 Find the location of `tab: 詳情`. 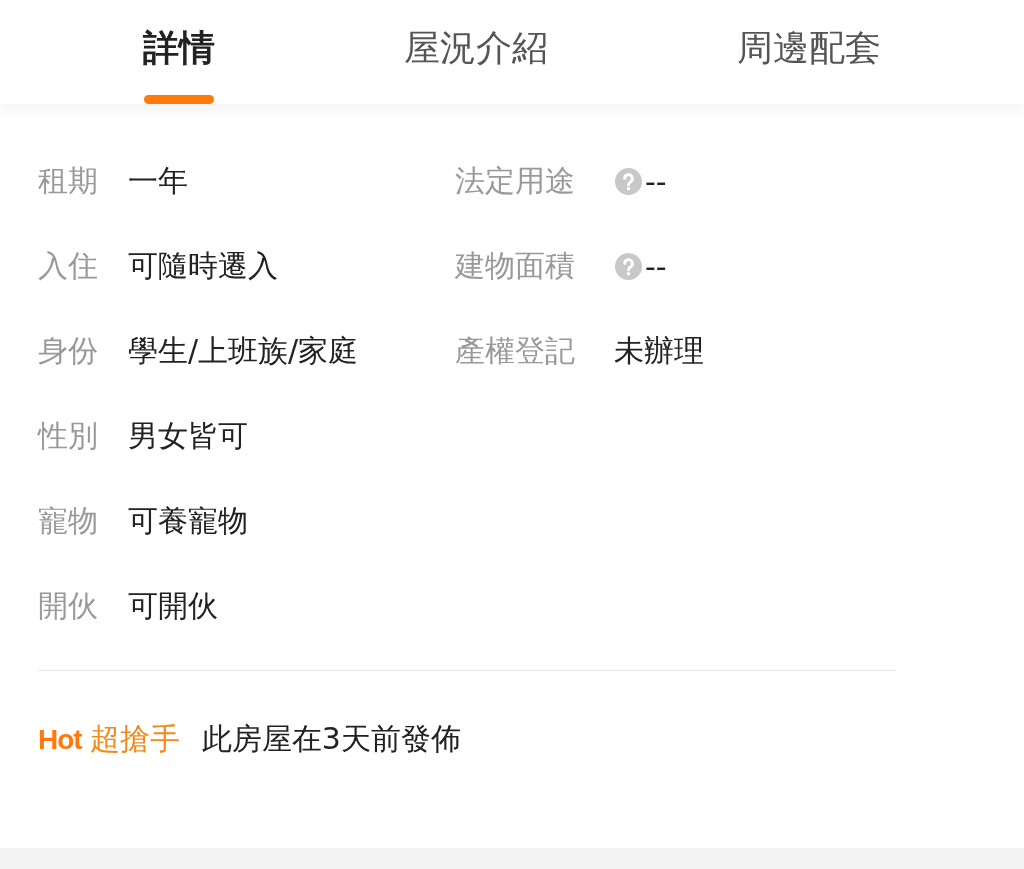

tab: 詳情 is located at coordinates (178, 52).